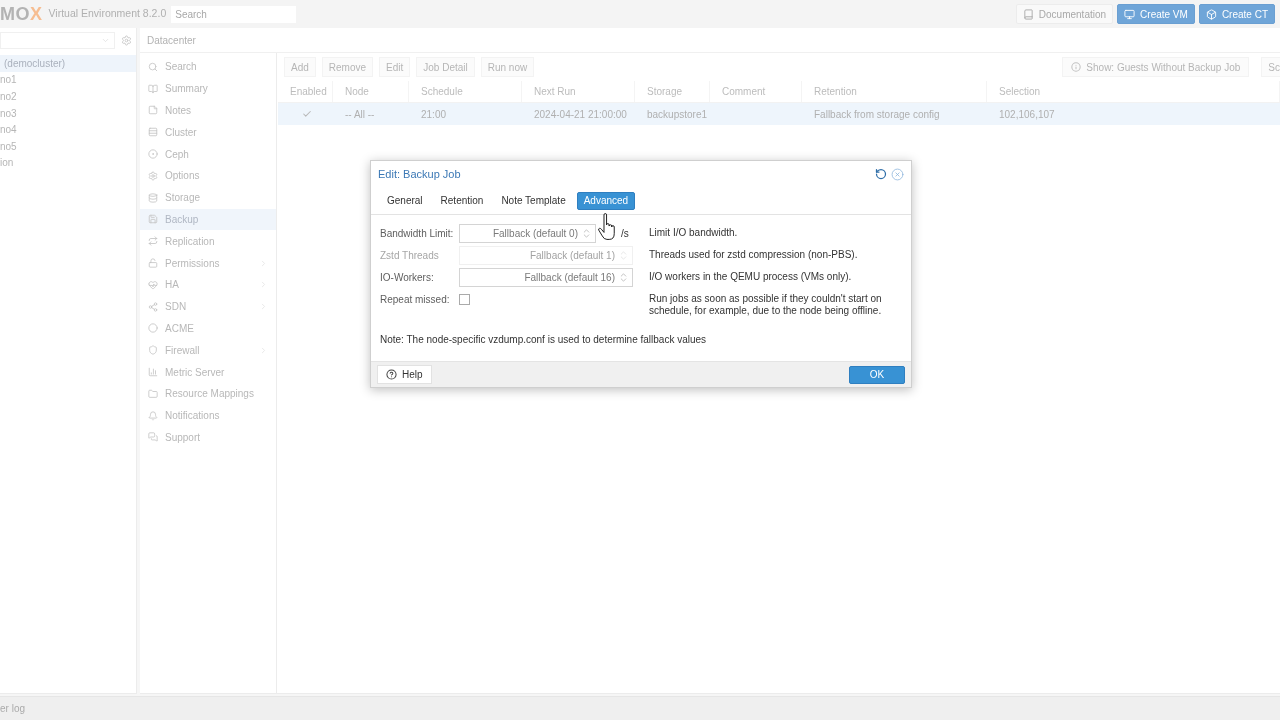 This screenshot has height=720, width=1280. Describe the element at coordinates (21, 14) in the screenshot. I see `logo: MOX` at that location.